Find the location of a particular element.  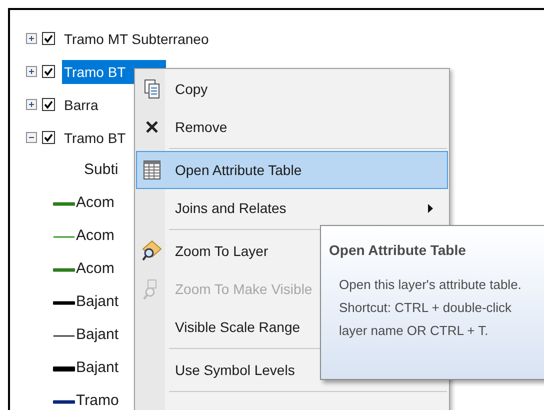

layer-name: Tramo BT is located at coordinates (95, 138).